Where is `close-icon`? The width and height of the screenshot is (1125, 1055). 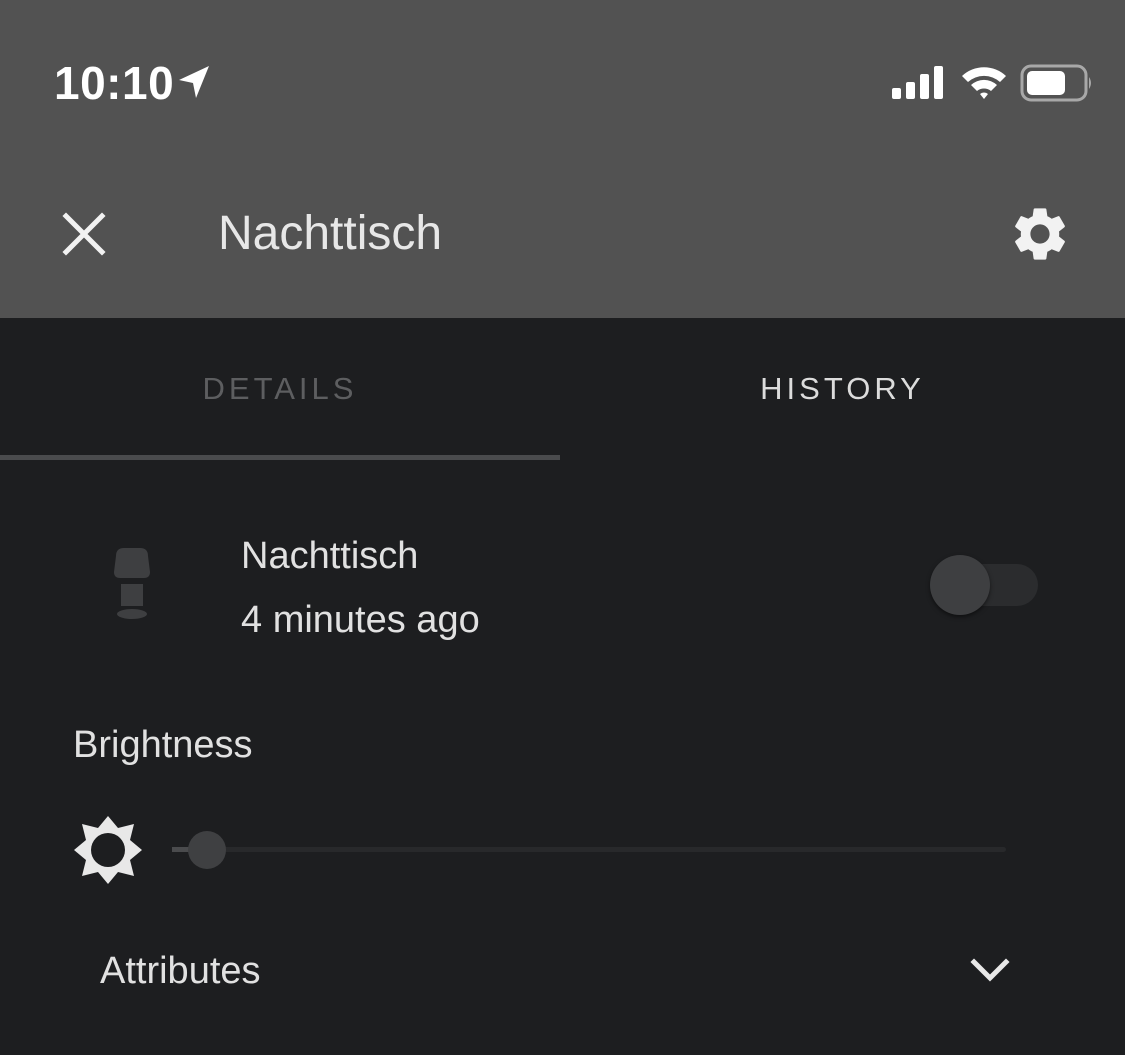
close-icon is located at coordinates (84, 234).